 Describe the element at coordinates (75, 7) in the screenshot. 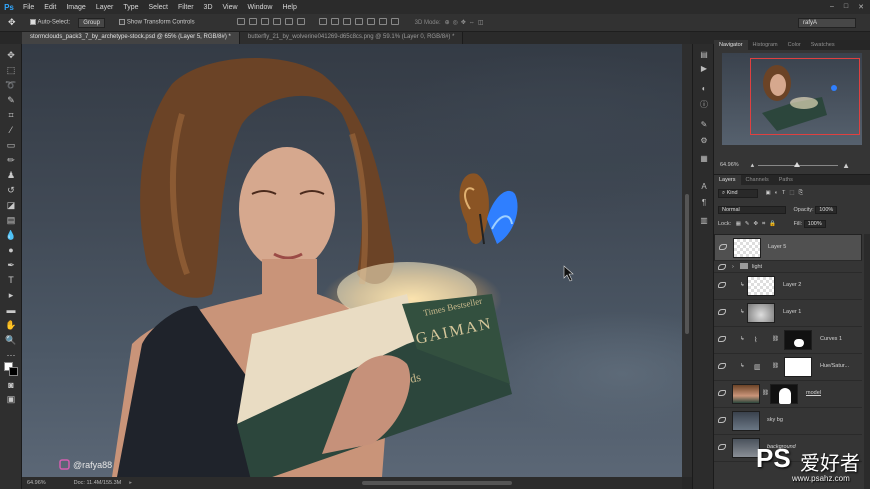

I see `menu-image: Image` at that location.